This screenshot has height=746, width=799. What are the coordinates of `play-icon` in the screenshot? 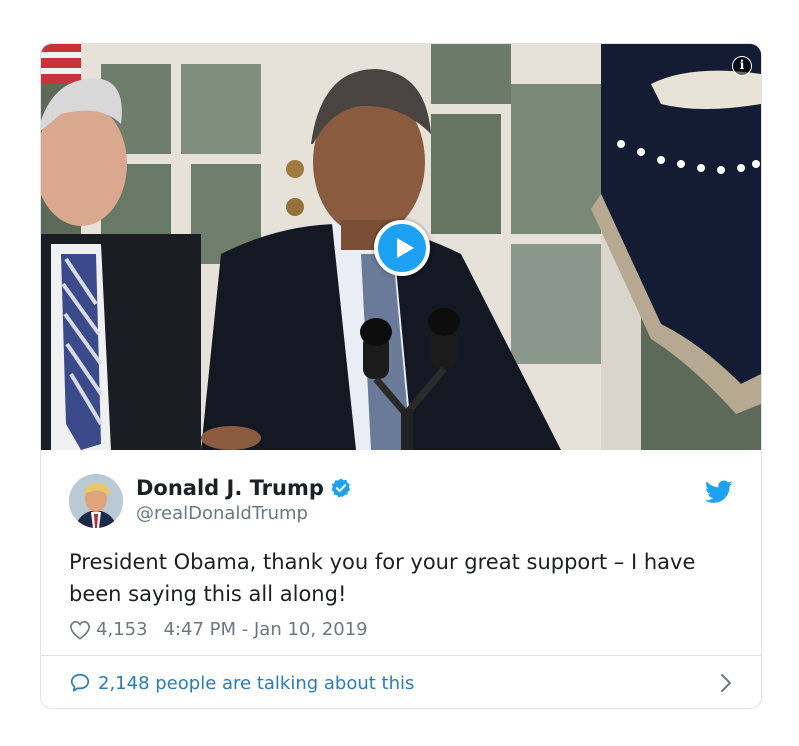 It's located at (405, 248).